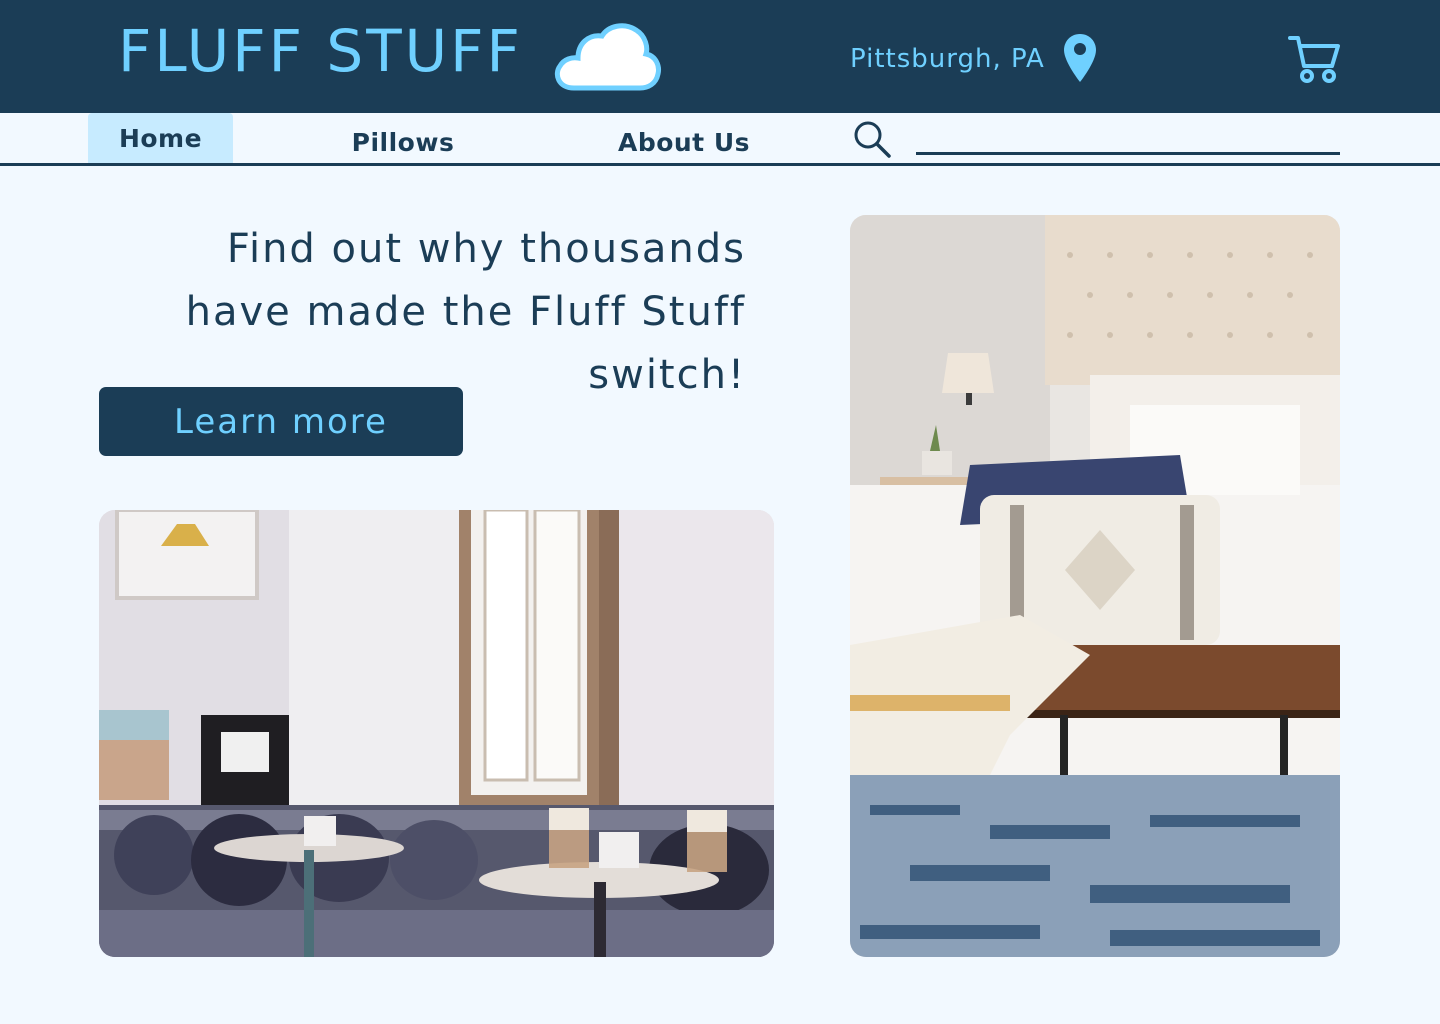  What do you see at coordinates (320, 51) in the screenshot?
I see `brand-logo-text: FLUFF STUFF` at bounding box center [320, 51].